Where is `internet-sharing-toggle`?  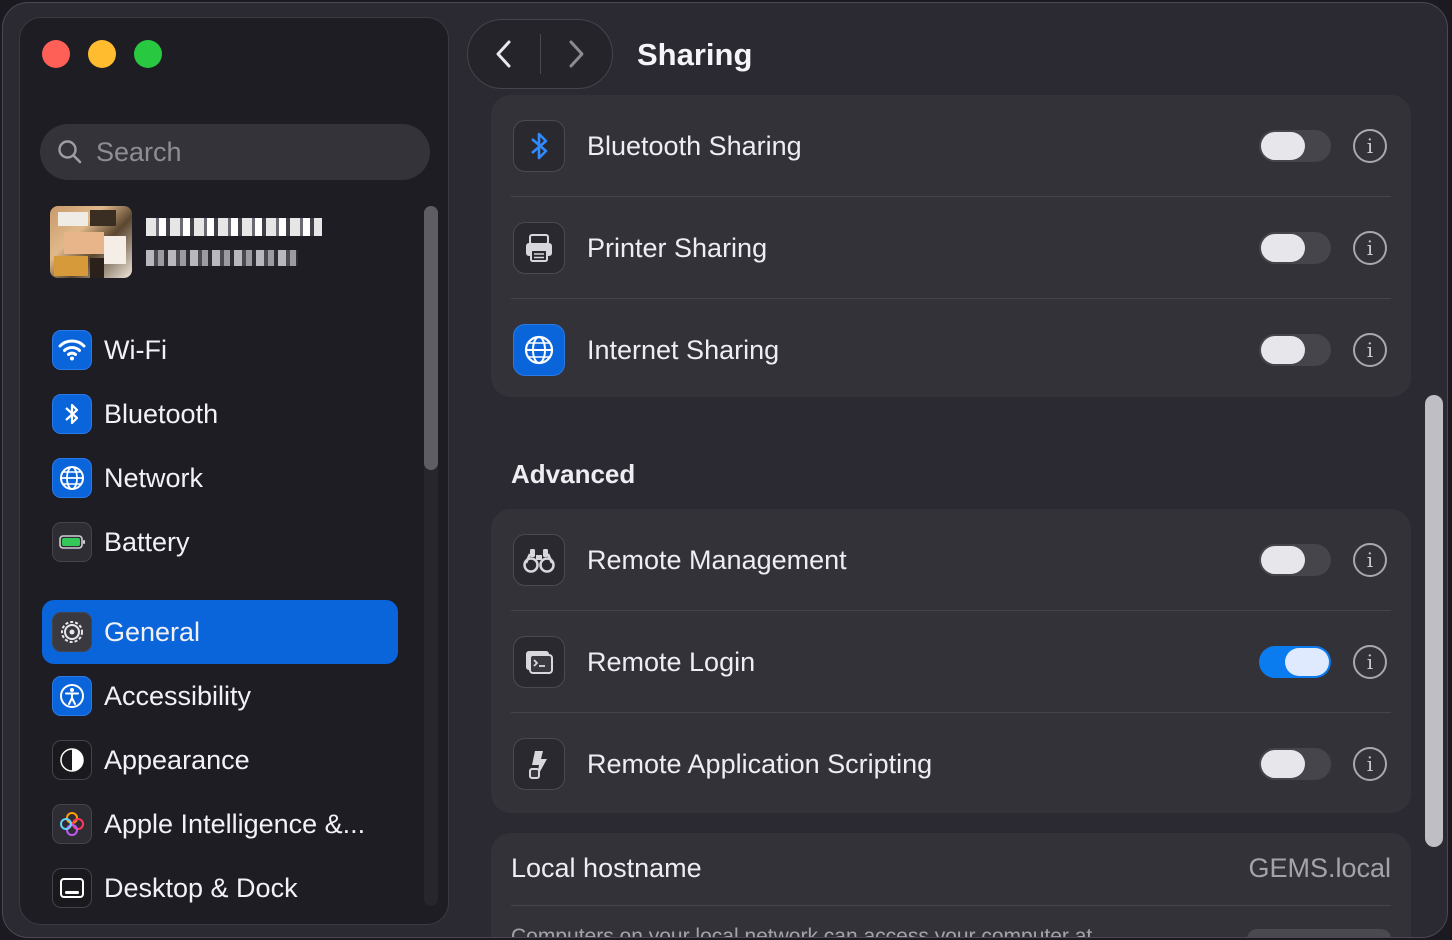
internet-sharing-toggle is located at coordinates (1295, 350).